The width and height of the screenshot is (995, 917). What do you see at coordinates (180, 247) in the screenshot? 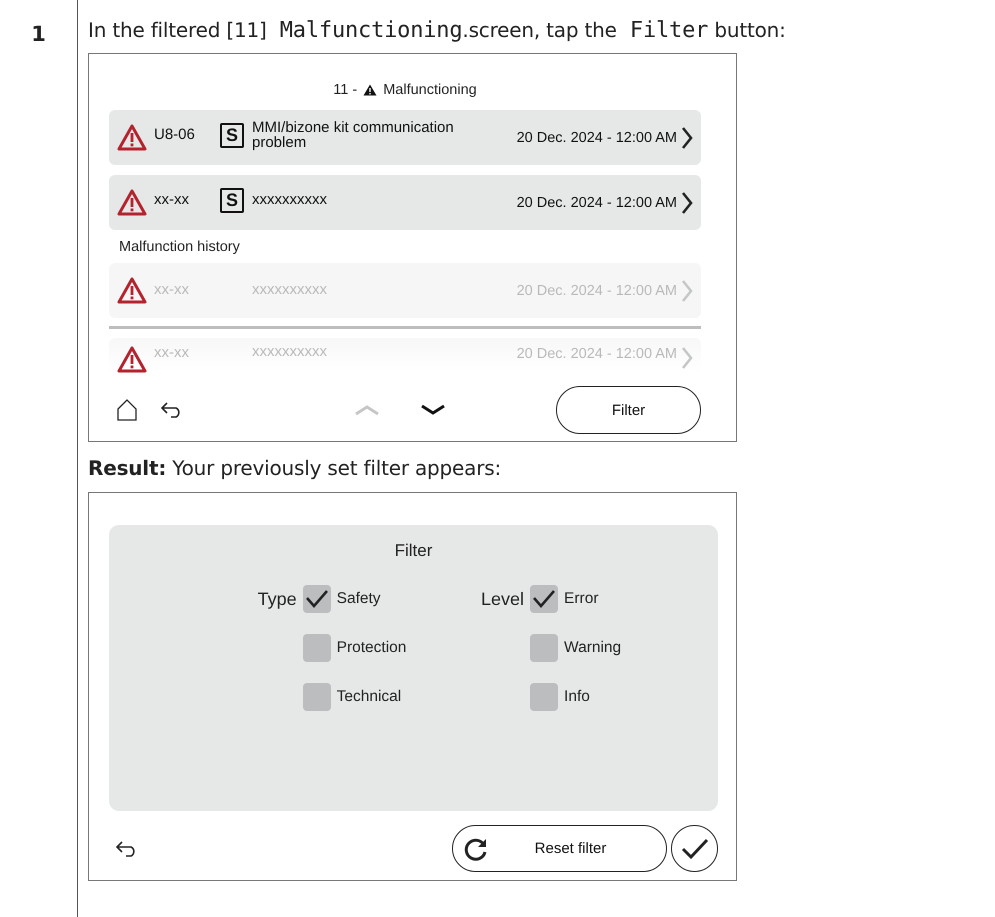
I see `history-label: Malfunction history` at bounding box center [180, 247].